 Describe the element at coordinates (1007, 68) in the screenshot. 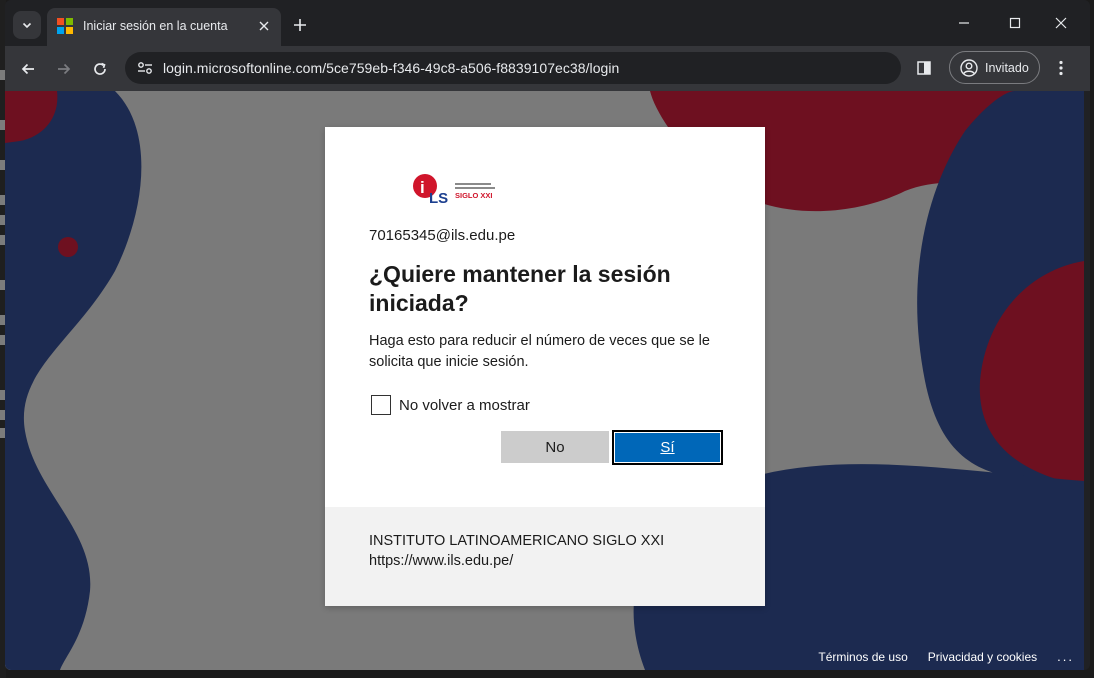

I see `profile-label: Invitado` at that location.